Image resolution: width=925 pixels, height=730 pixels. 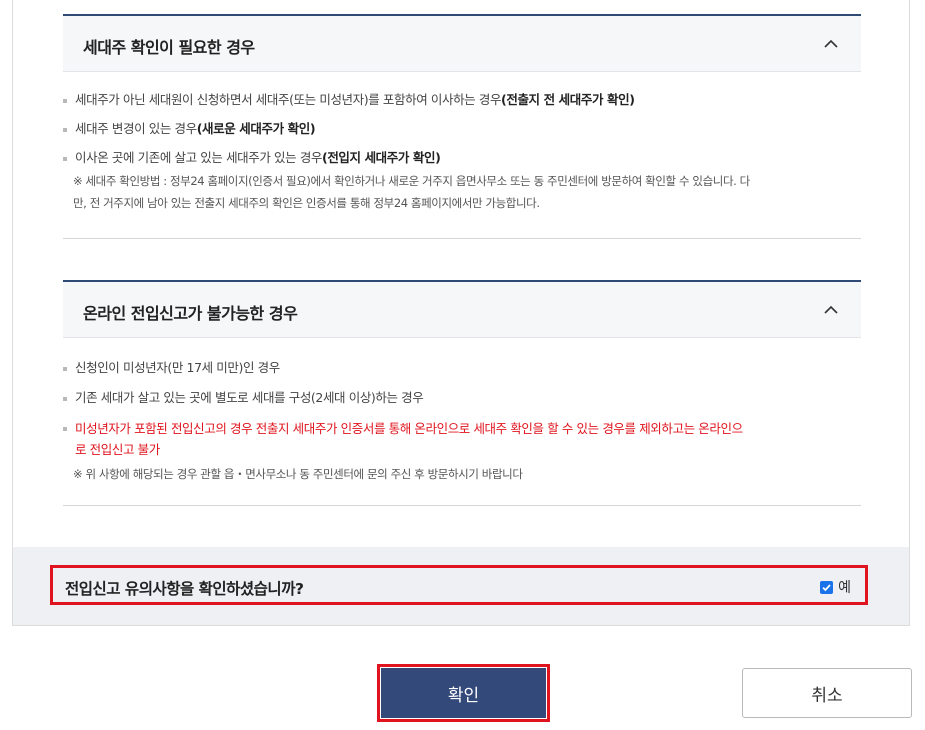 I want to click on list-item: 이사온 곳에 기존에 살고 있는 세대주가 있는 경우(전입지 세대주가 확인), so click(x=462, y=158).